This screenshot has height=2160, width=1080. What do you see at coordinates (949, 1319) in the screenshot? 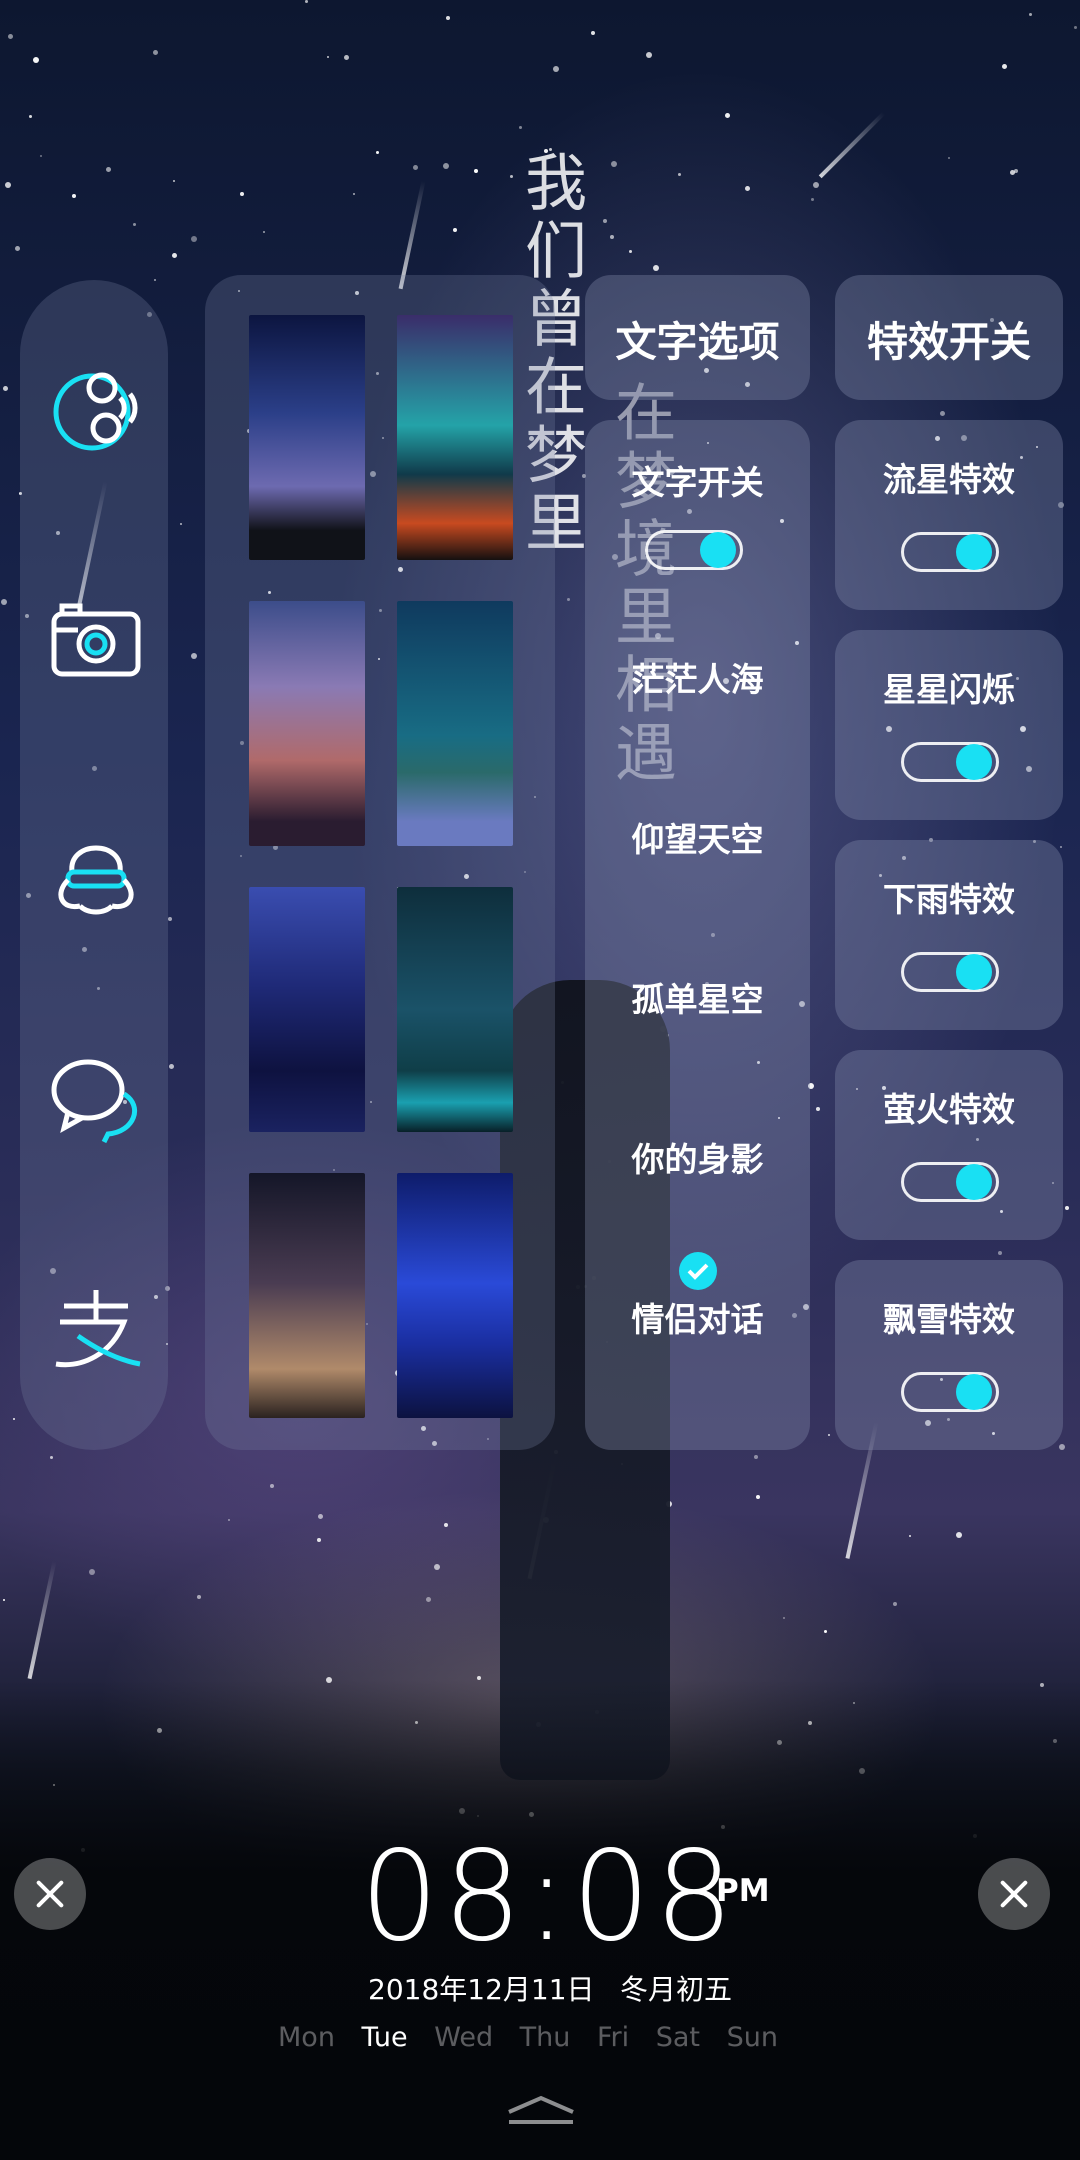
I see `effect-label: 飘雪特效` at bounding box center [949, 1319].